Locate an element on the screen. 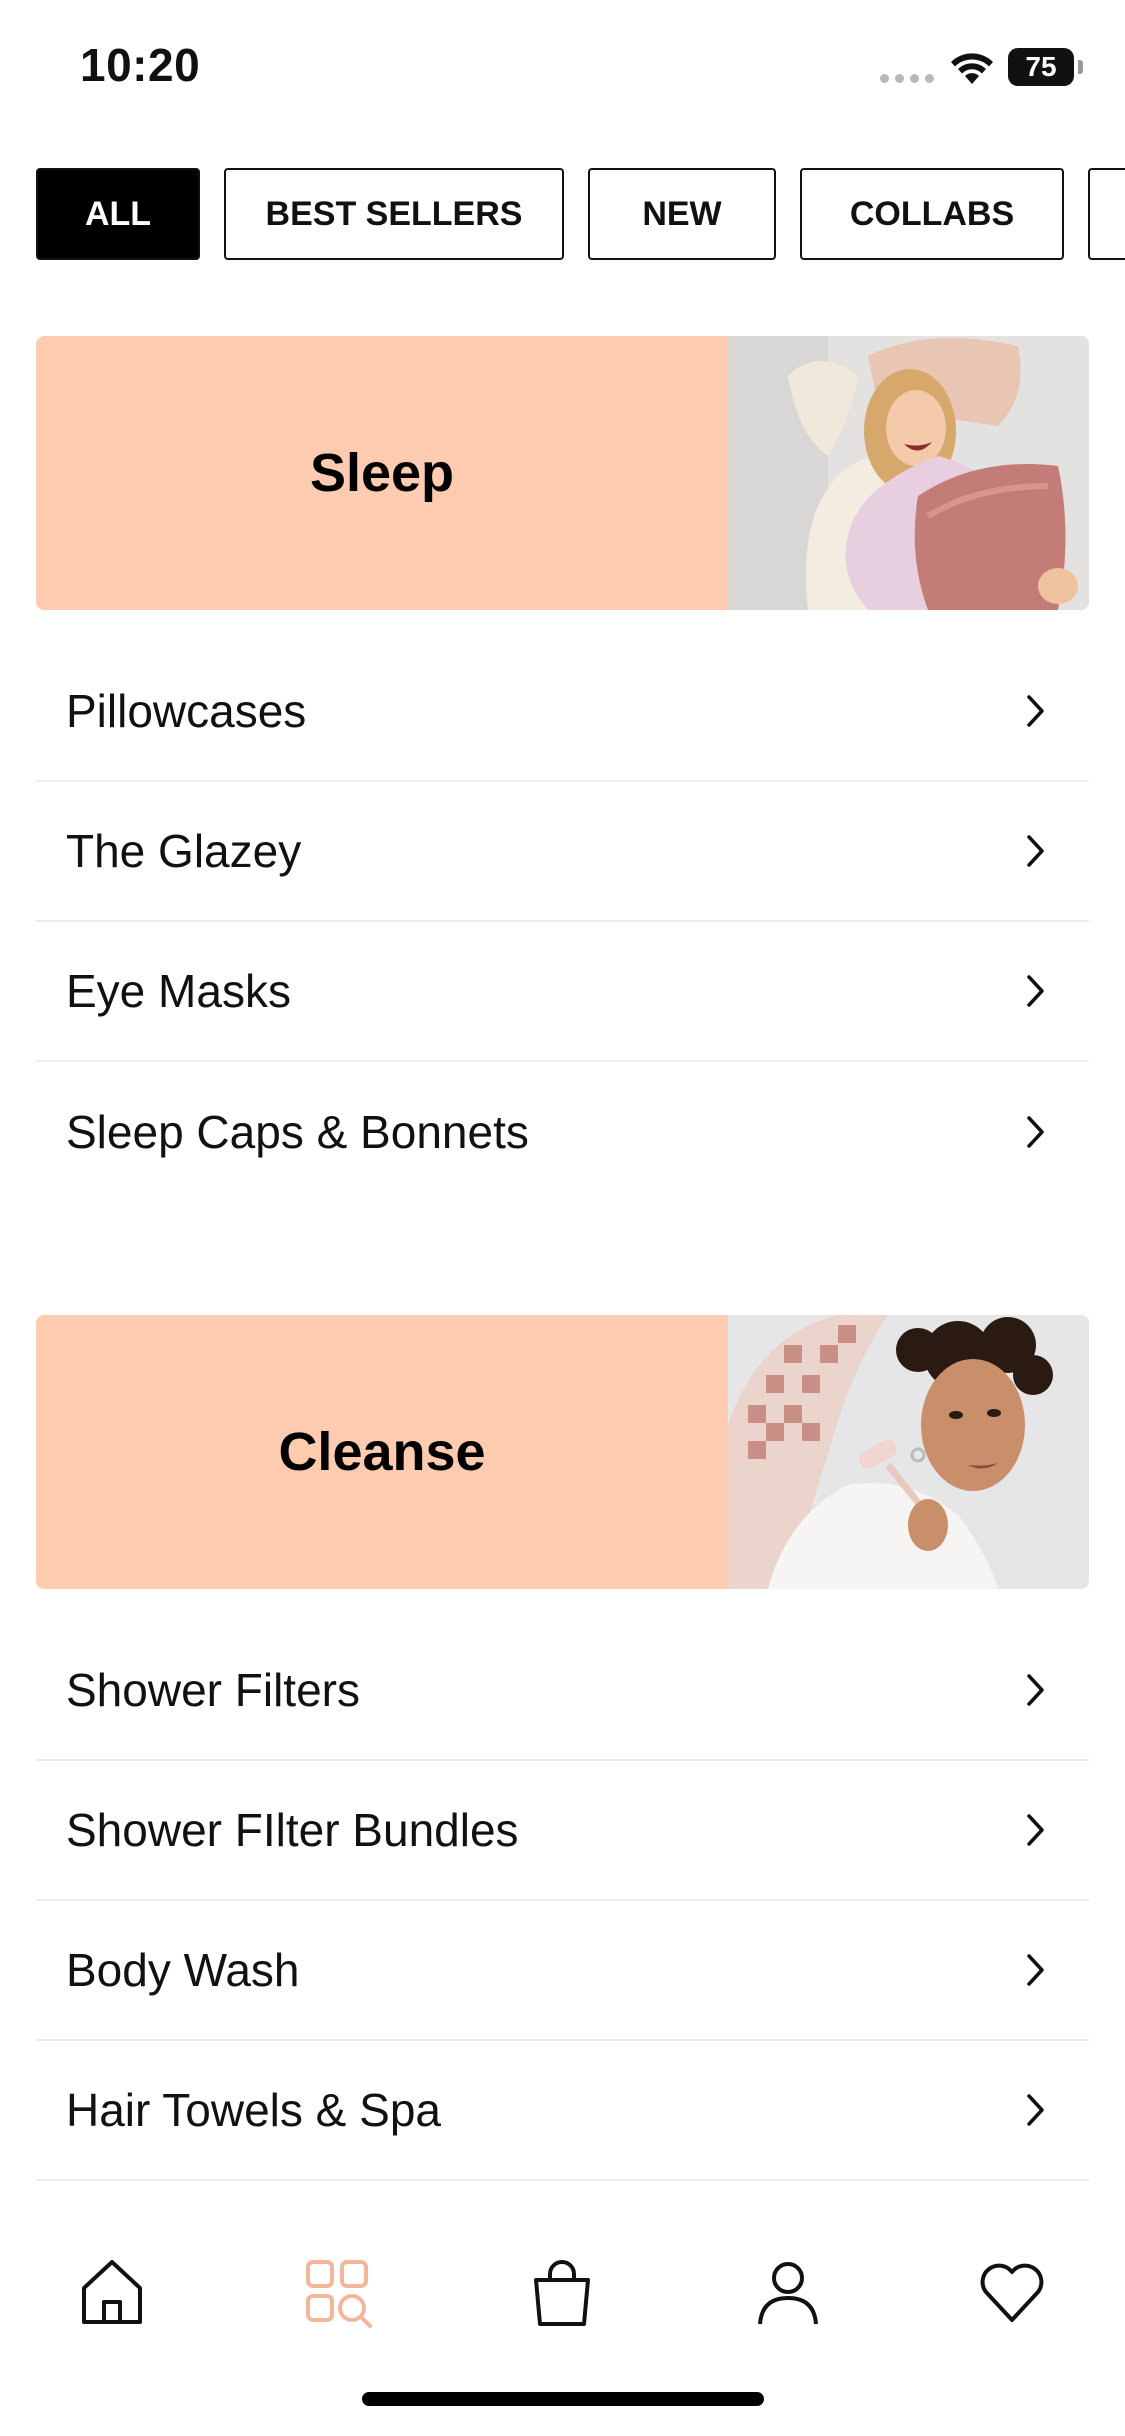  status-bar: 10:20 75 is located at coordinates (562, 70).